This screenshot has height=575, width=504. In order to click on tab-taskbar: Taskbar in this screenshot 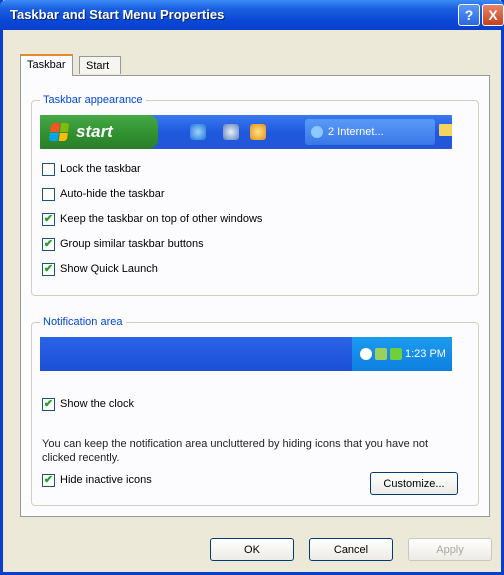, I will do `click(46, 65)`.